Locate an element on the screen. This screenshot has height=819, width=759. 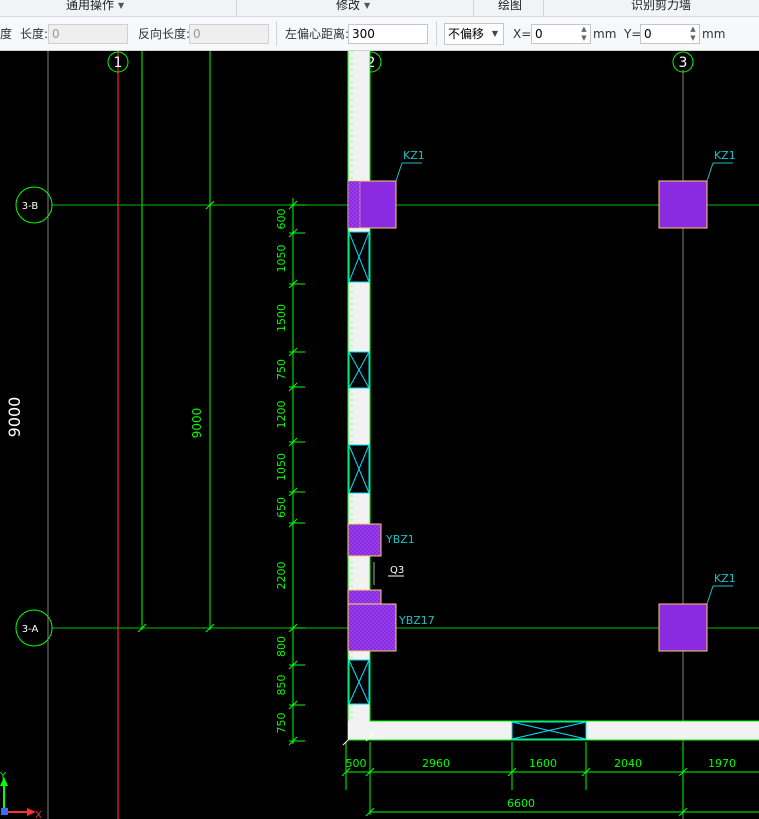
bottom-dim-text: 2960 is located at coordinates (436, 763).